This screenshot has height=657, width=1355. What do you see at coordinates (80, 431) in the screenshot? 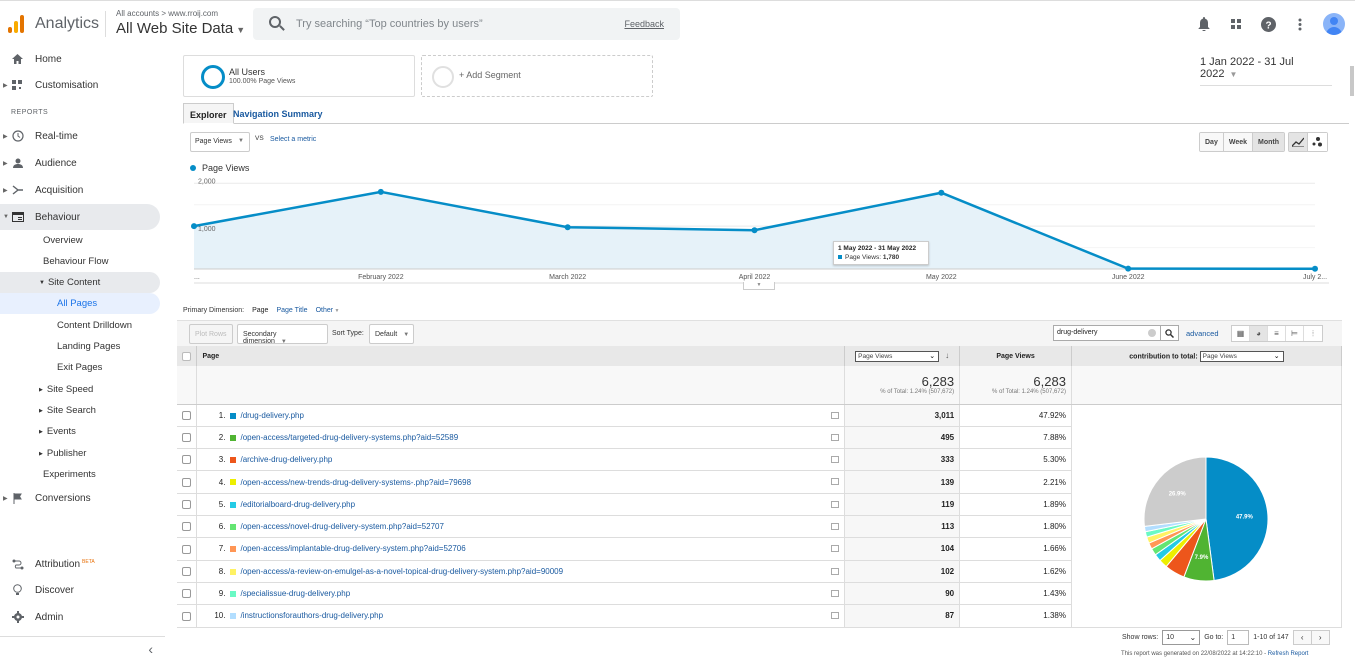
I see `sidebar-item-events: ▶ Events` at bounding box center [80, 431].